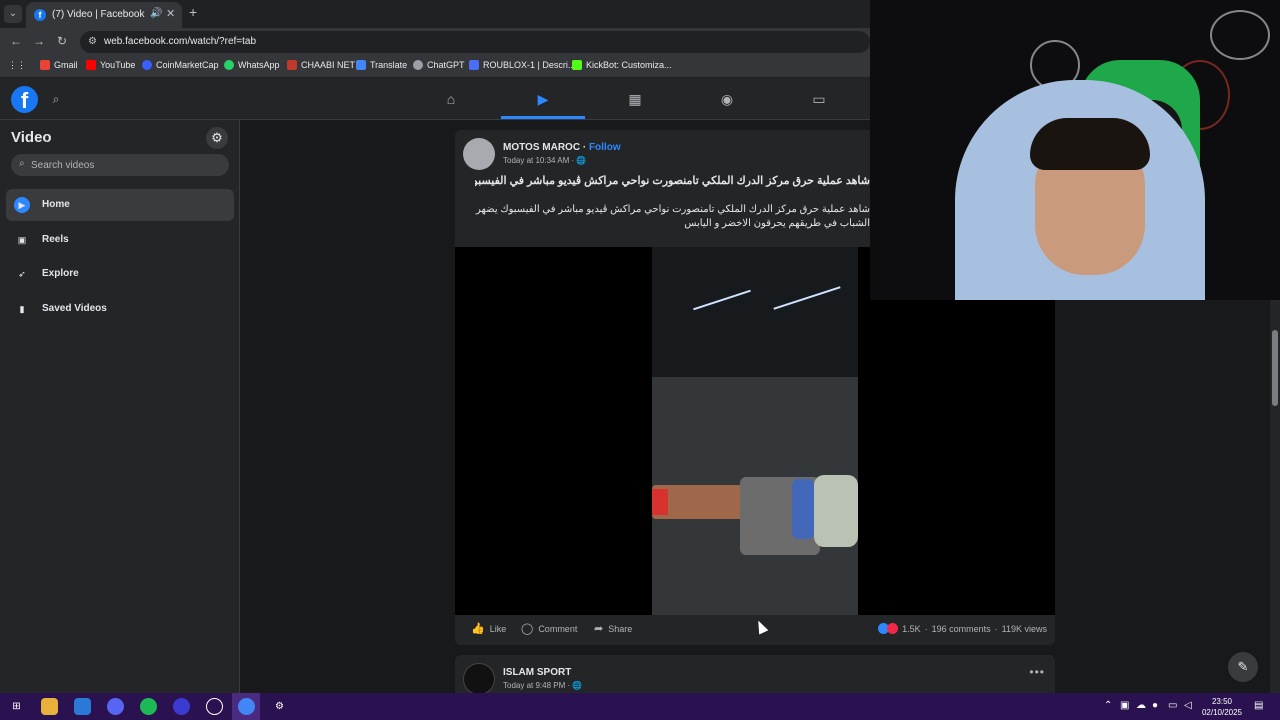  What do you see at coordinates (1222, 712) in the screenshot?
I see `clock-date: 02/10/2025` at bounding box center [1222, 712].